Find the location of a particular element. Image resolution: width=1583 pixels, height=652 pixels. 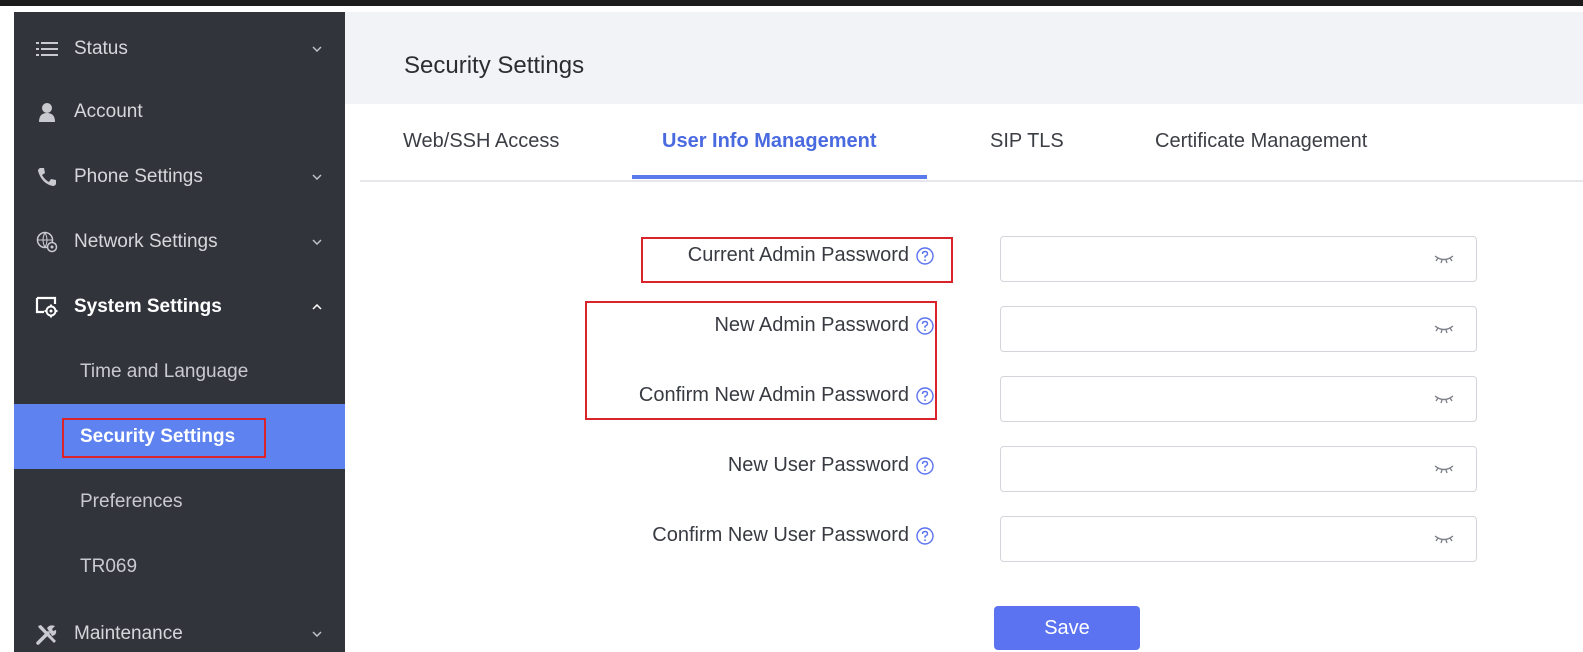

highlight-box is located at coordinates (164, 438).